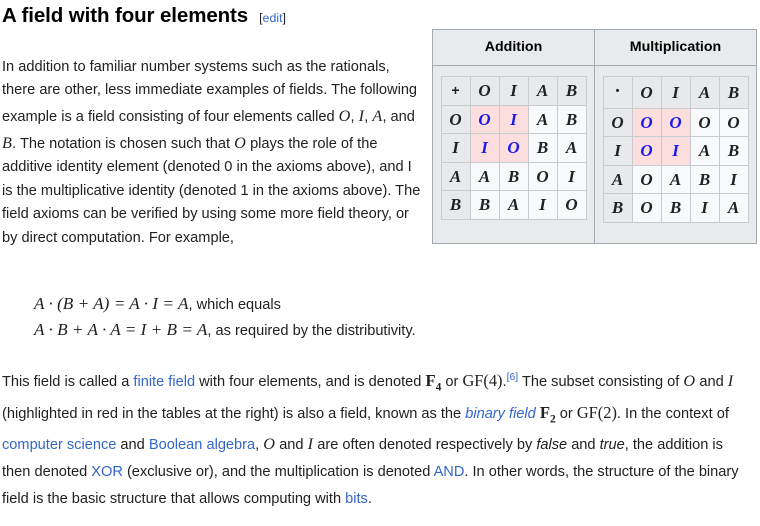  Describe the element at coordinates (425, 444) in the screenshot. I see `outro-text-14: are often denoted respectively by` at that location.